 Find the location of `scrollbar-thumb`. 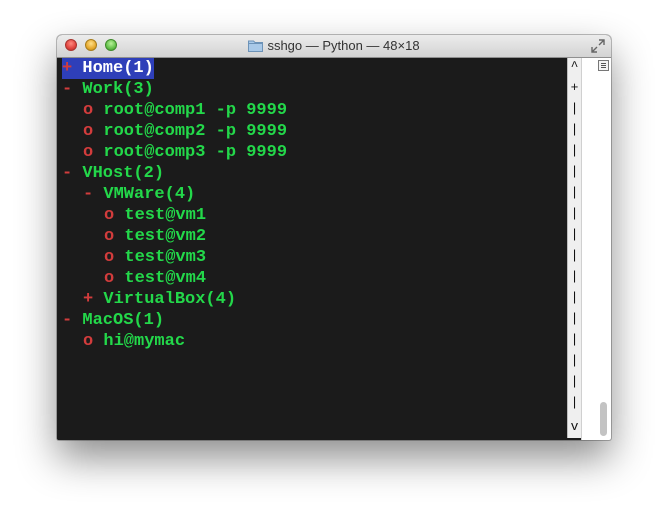

scrollbar-thumb is located at coordinates (603, 419).